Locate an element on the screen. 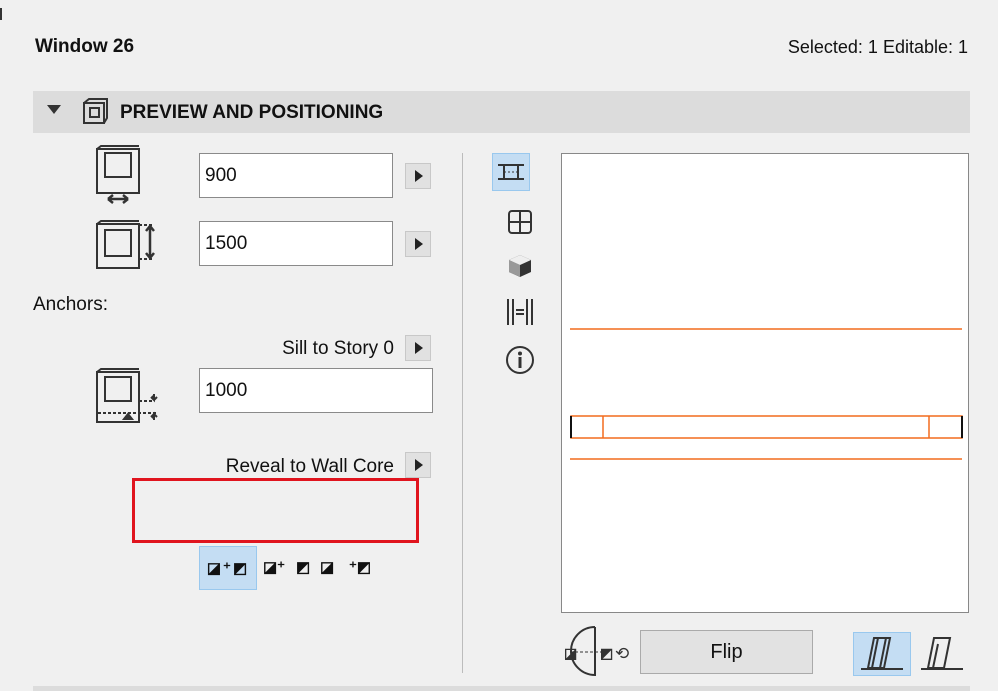 The image size is (998, 691). section-header: PREVIEW AND POSITIONING is located at coordinates (501, 112).